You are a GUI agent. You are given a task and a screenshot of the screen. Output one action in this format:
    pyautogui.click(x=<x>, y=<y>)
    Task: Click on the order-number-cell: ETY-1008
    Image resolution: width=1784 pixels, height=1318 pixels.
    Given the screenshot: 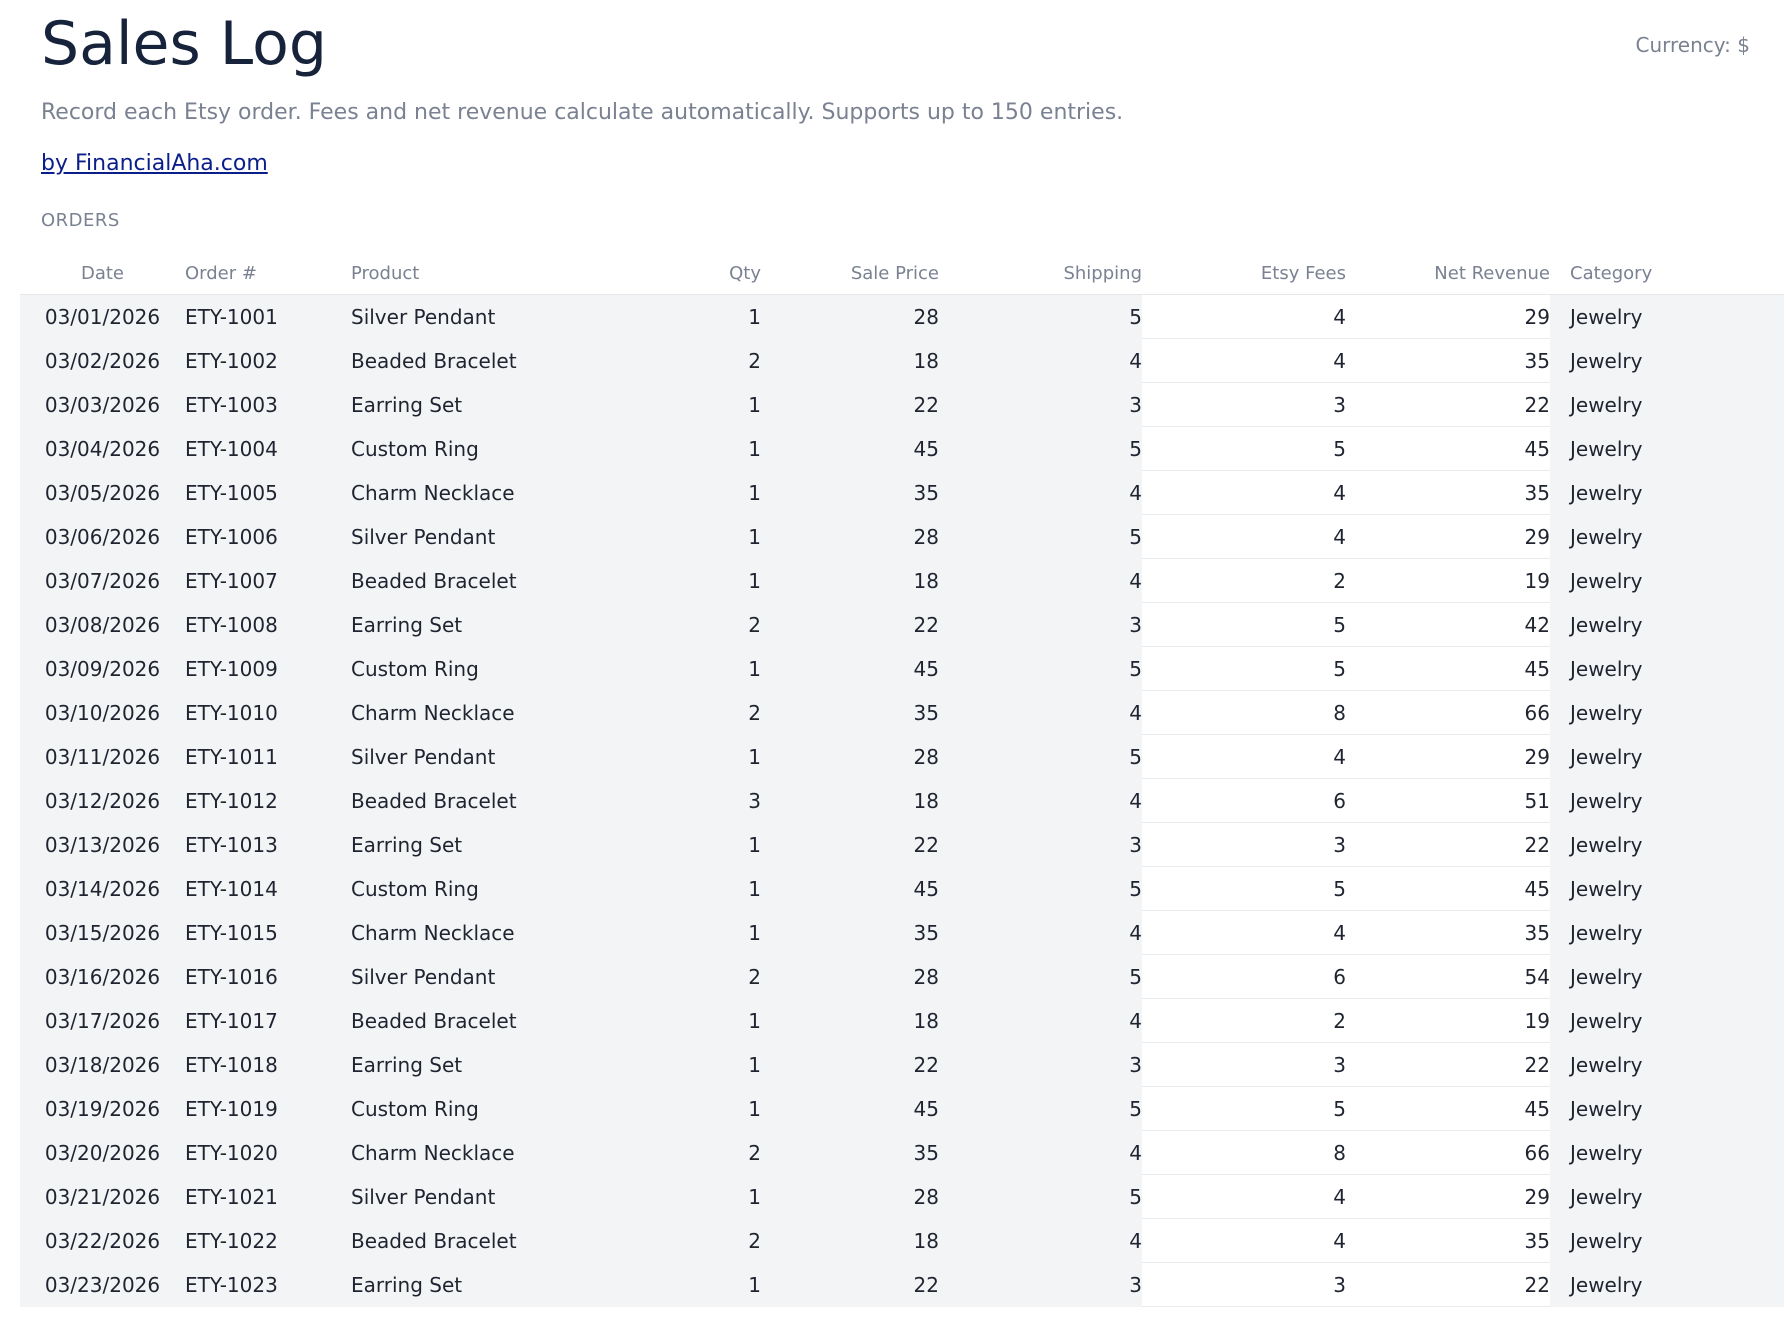 What is the action you would take?
    pyautogui.click(x=268, y=624)
    